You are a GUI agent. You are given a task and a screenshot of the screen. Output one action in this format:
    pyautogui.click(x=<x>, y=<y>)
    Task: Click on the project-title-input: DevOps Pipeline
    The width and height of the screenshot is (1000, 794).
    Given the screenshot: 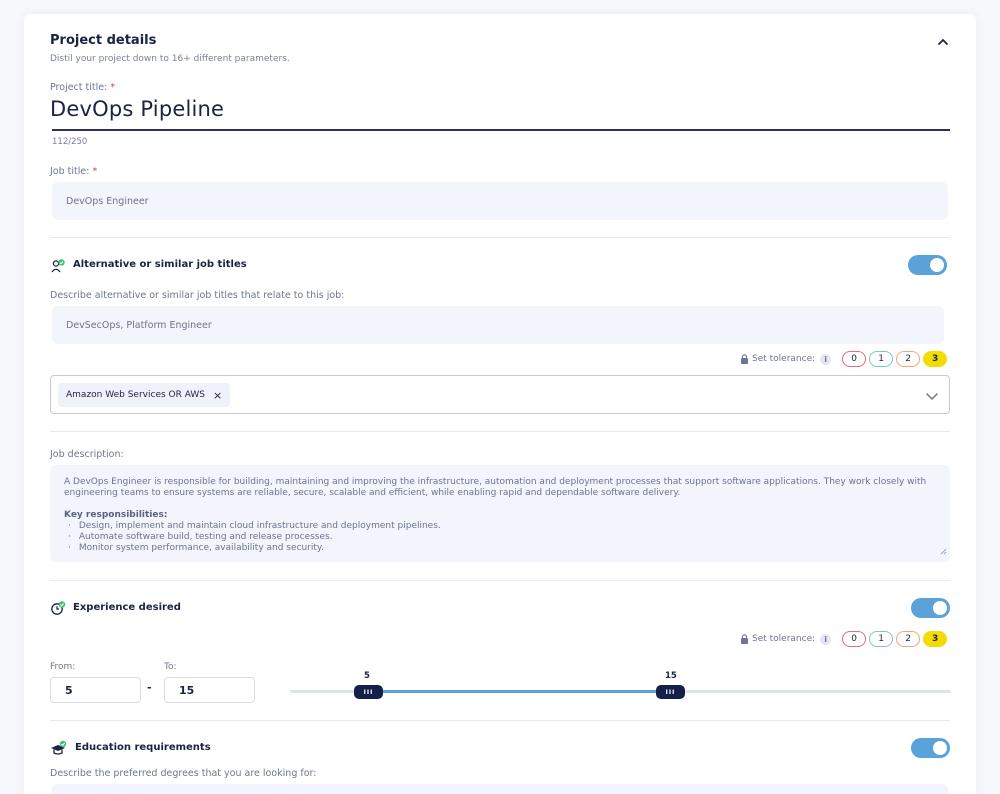 What is the action you would take?
    pyautogui.click(x=137, y=109)
    